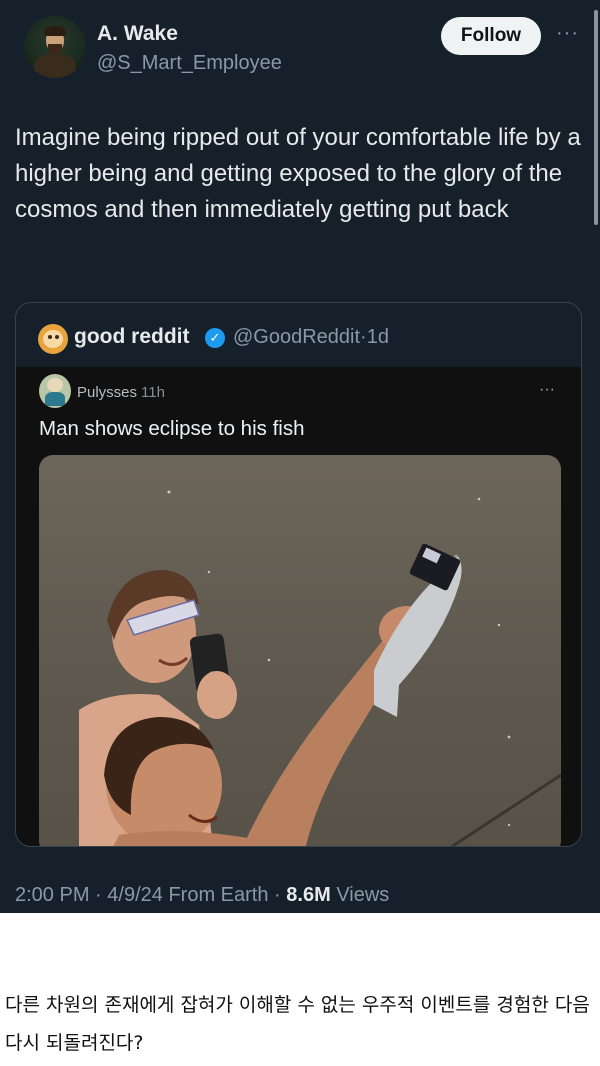 Image resolution: width=600 pixels, height=1066 pixels. Describe the element at coordinates (137, 34) in the screenshot. I see `author-display-name: A. Wake` at that location.